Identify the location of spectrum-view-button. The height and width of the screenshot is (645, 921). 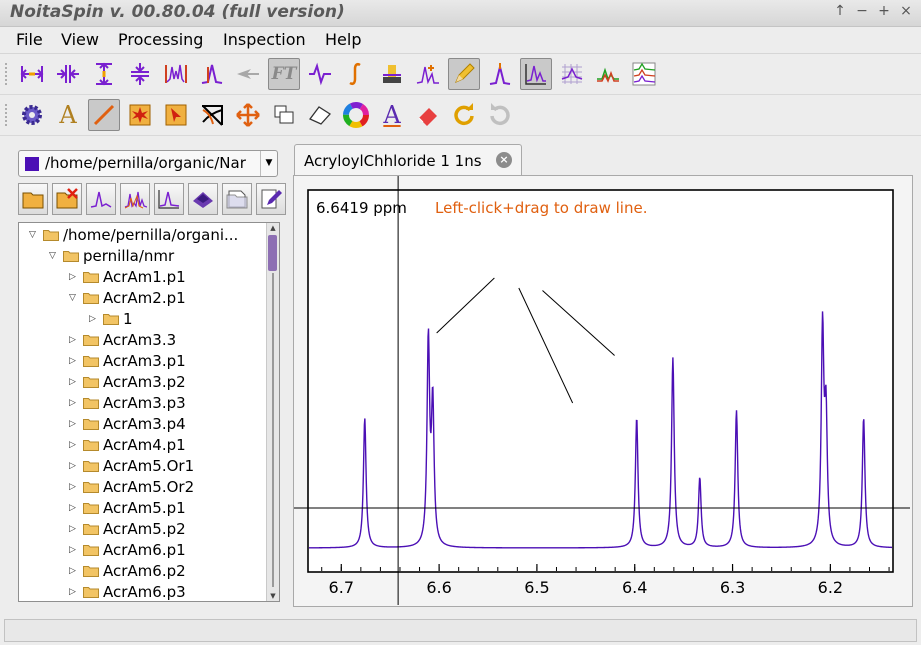
(536, 74).